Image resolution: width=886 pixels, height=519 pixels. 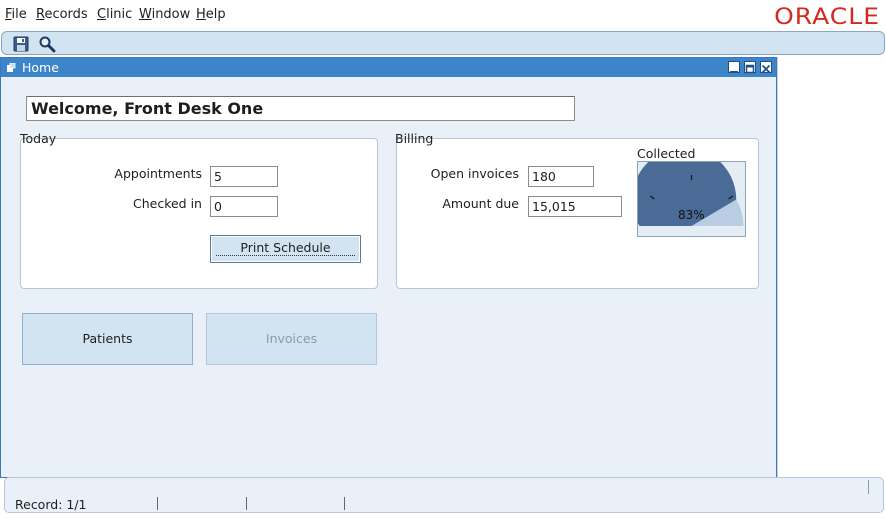 What do you see at coordinates (734, 67) in the screenshot?
I see `minimize-button` at bounding box center [734, 67].